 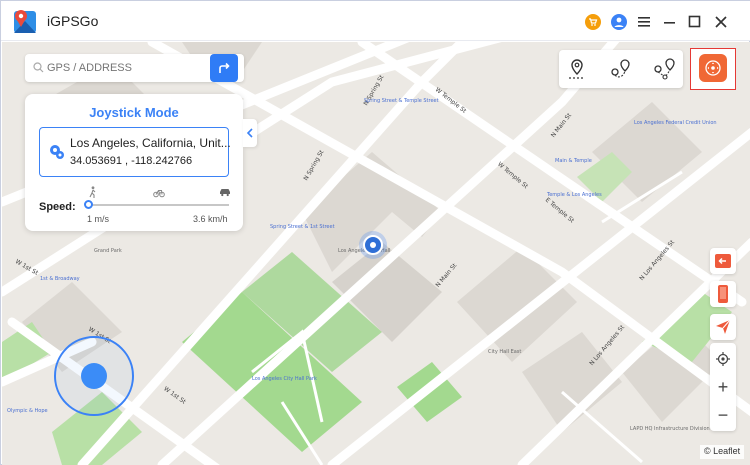 I want to click on exit-icon, so click(x=723, y=261).